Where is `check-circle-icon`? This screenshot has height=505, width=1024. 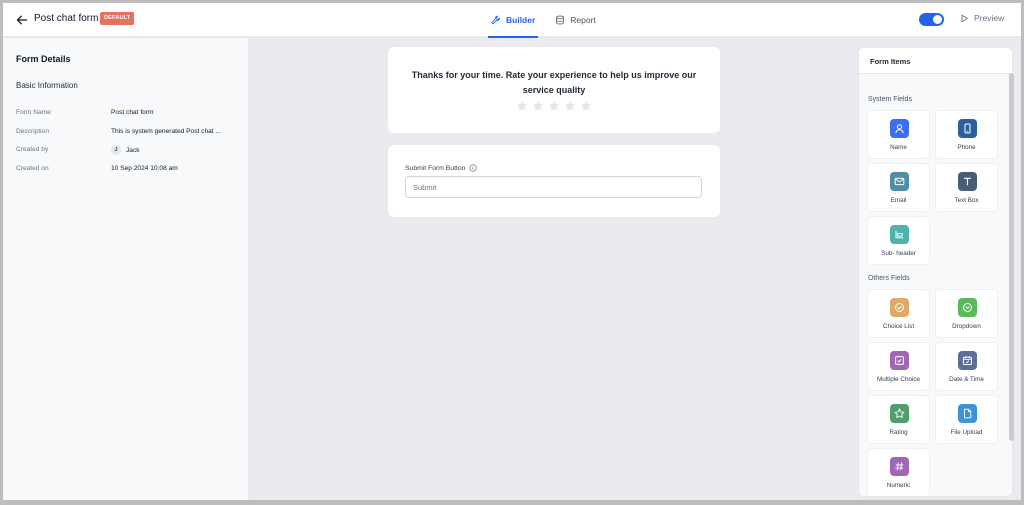 check-circle-icon is located at coordinates (899, 307).